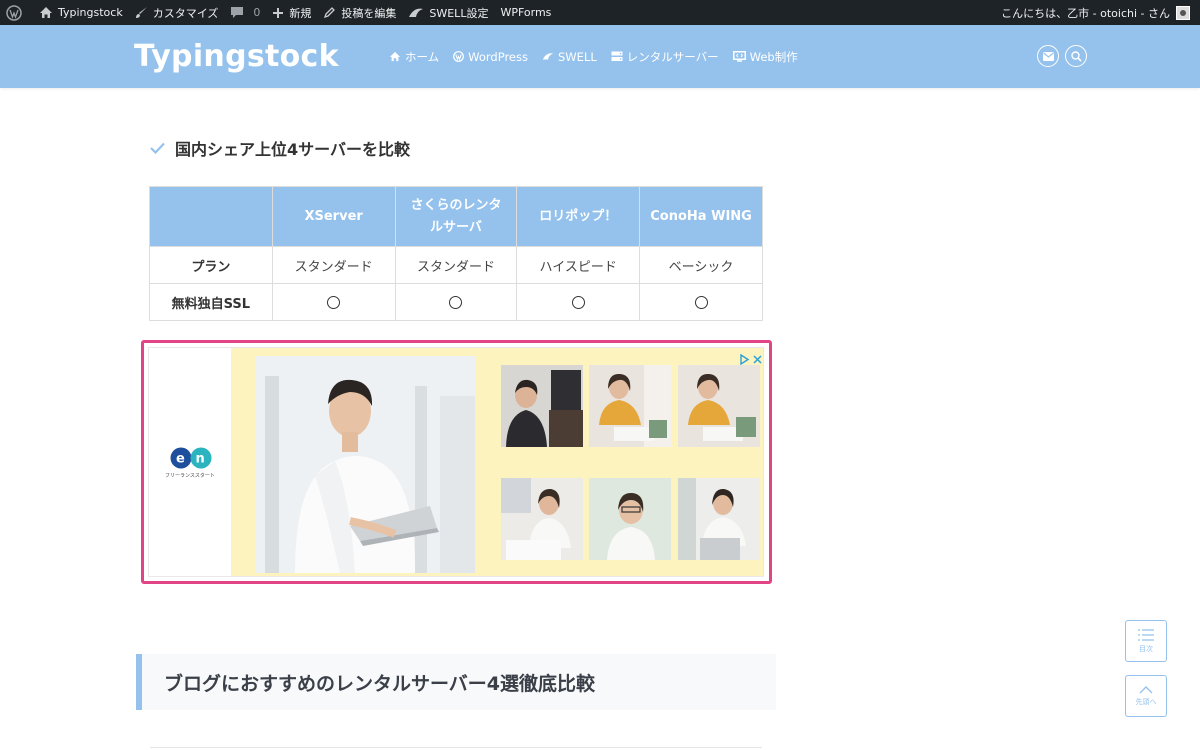 The width and height of the screenshot is (1200, 750). Describe the element at coordinates (1146, 696) in the screenshot. I see `back-to-top-button: 先頭へ` at that location.